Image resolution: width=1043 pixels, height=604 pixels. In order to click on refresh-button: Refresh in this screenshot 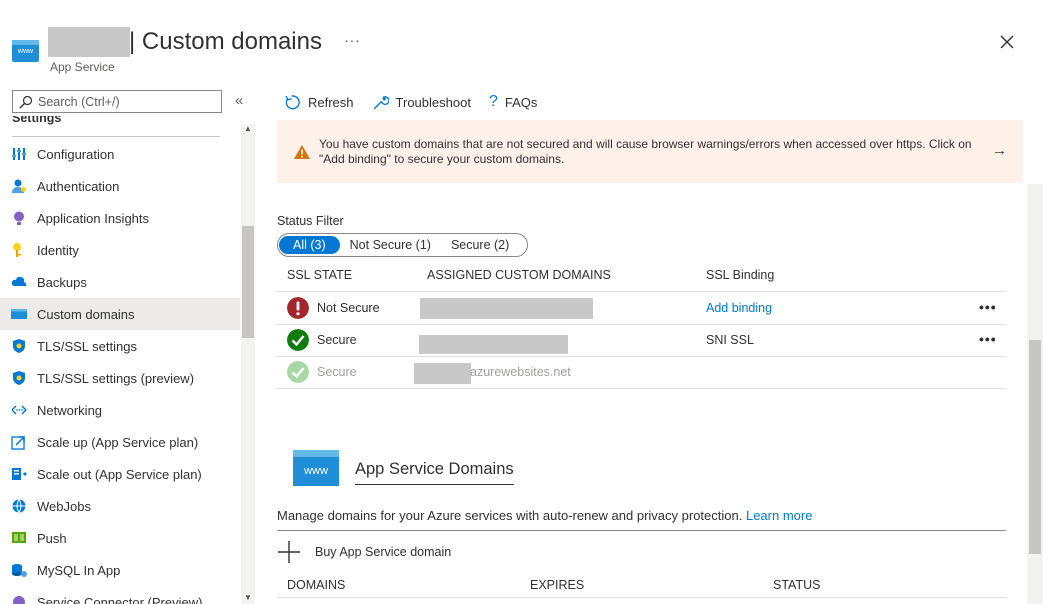, I will do `click(319, 102)`.